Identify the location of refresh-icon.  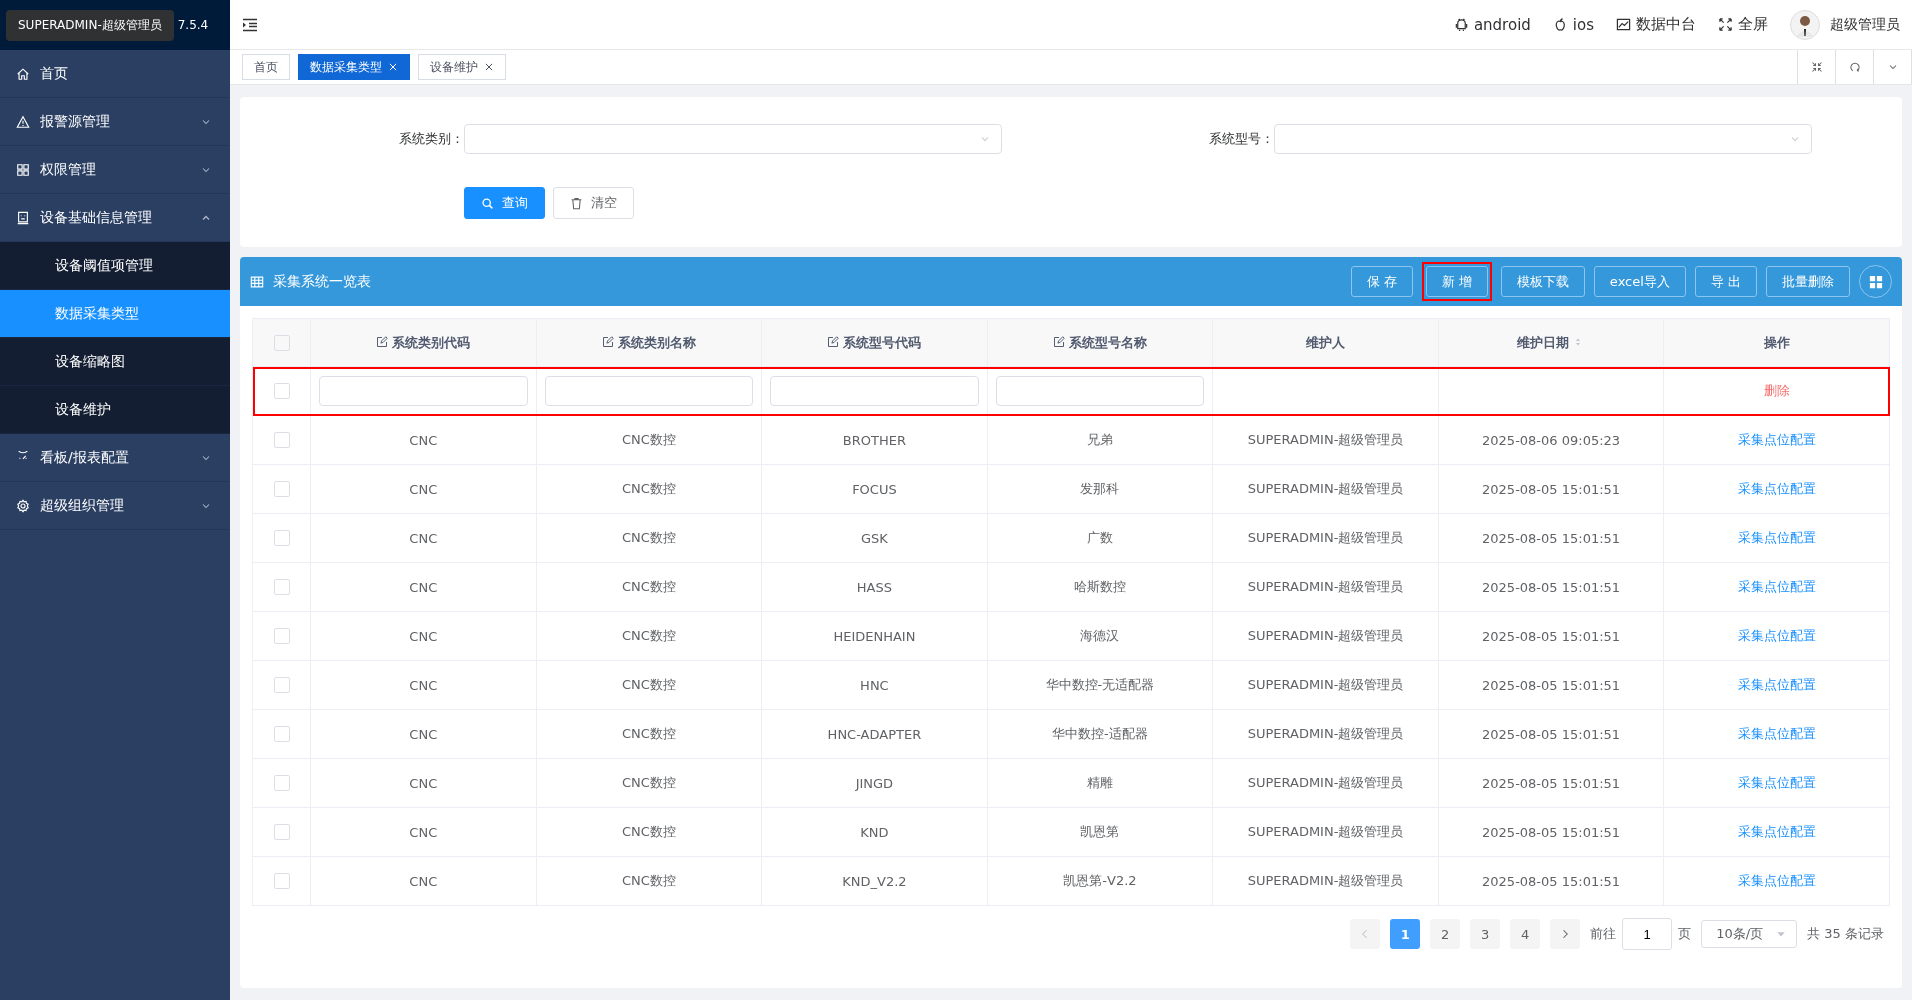
(1854, 67).